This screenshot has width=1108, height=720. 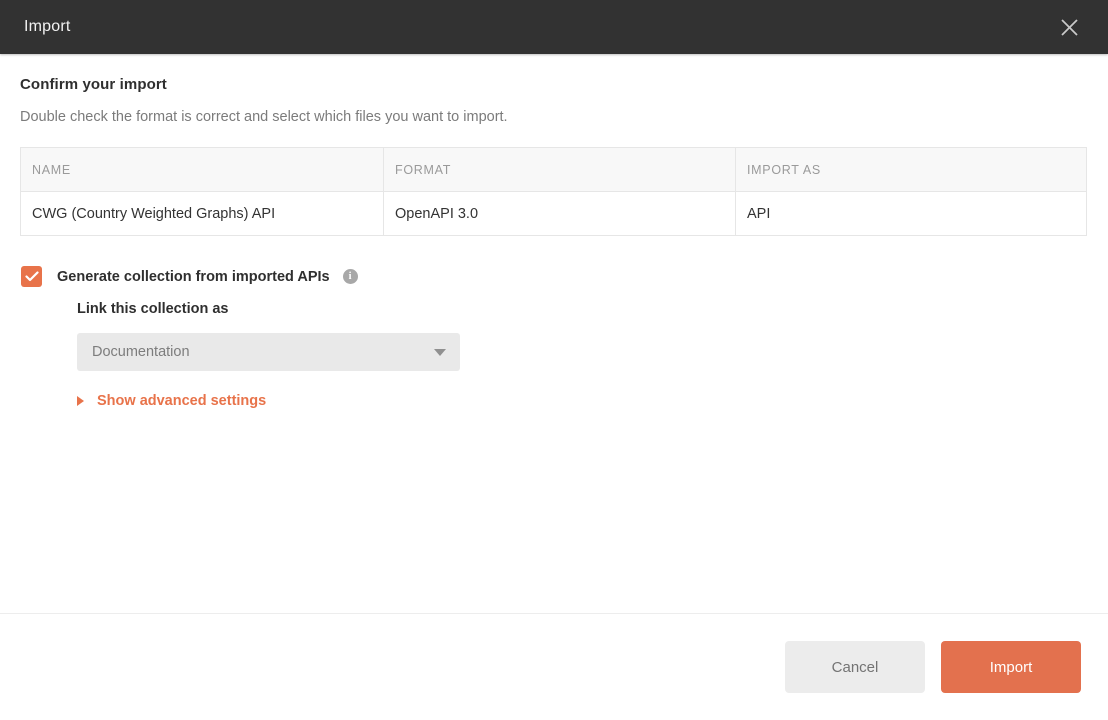 What do you see at coordinates (202, 169) in the screenshot?
I see `column-header-name: NAME` at bounding box center [202, 169].